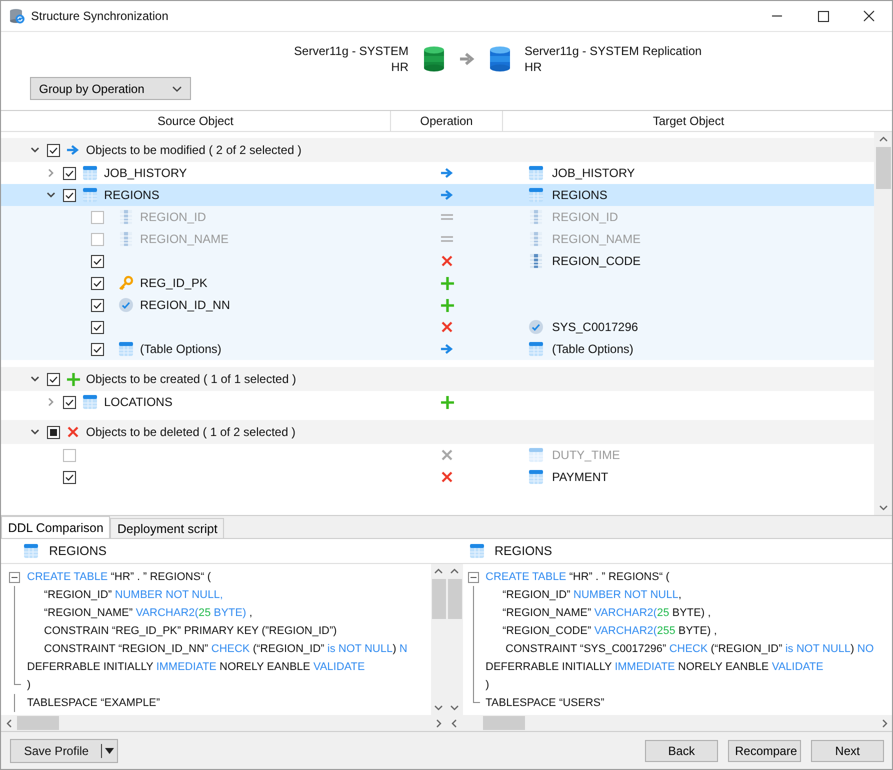 The width and height of the screenshot is (893, 770). What do you see at coordinates (609, 631) in the screenshot?
I see `code-line: “REGION_CODE” VARCHAR2(255 BYTE) ,` at bounding box center [609, 631].